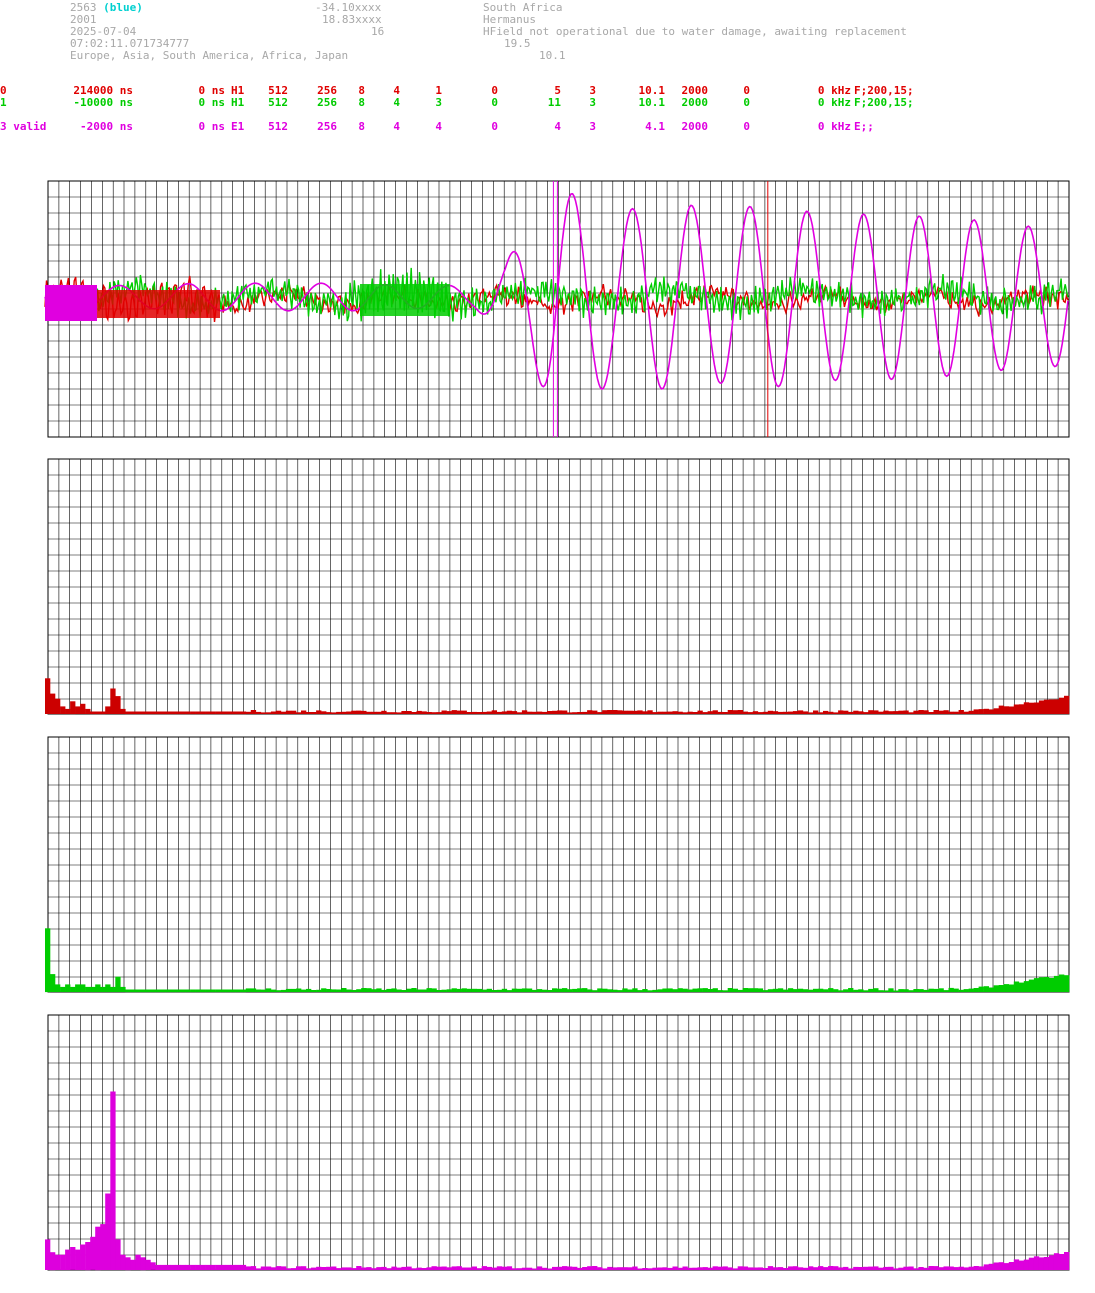 The width and height of the screenshot is (1095, 1293). I want to click on green-block, so click(405, 300).